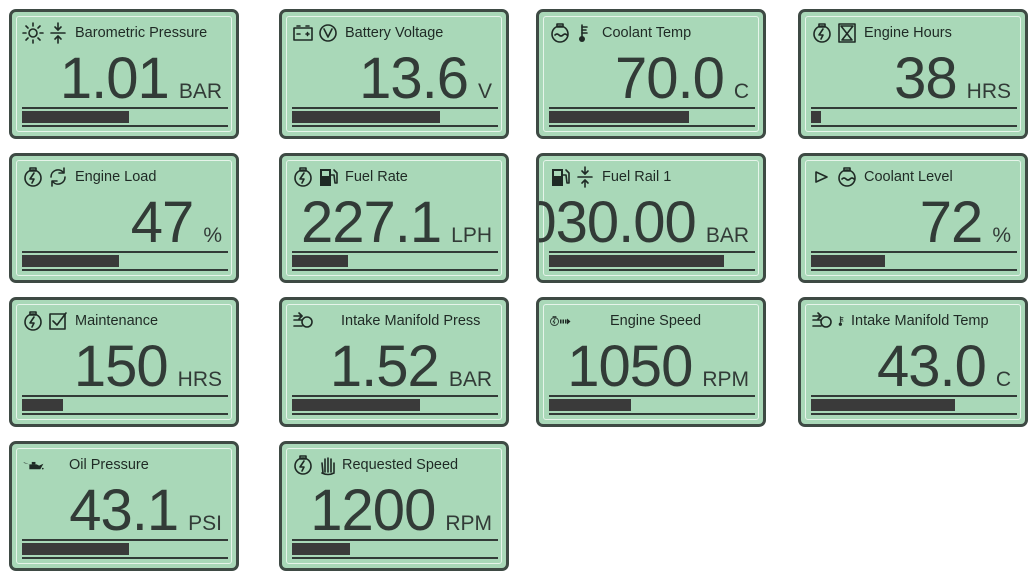  I want to click on gauge-tile-intake-manifold-temp: Intake Manifold Temp 43.0 C, so click(913, 362).